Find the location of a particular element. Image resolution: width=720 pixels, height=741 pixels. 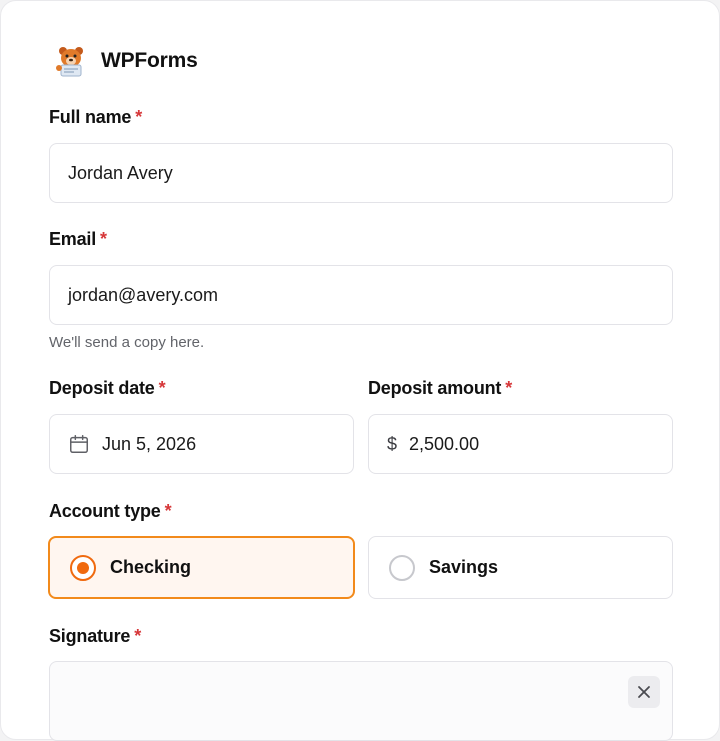

radio-checked-icon is located at coordinates (83, 567).